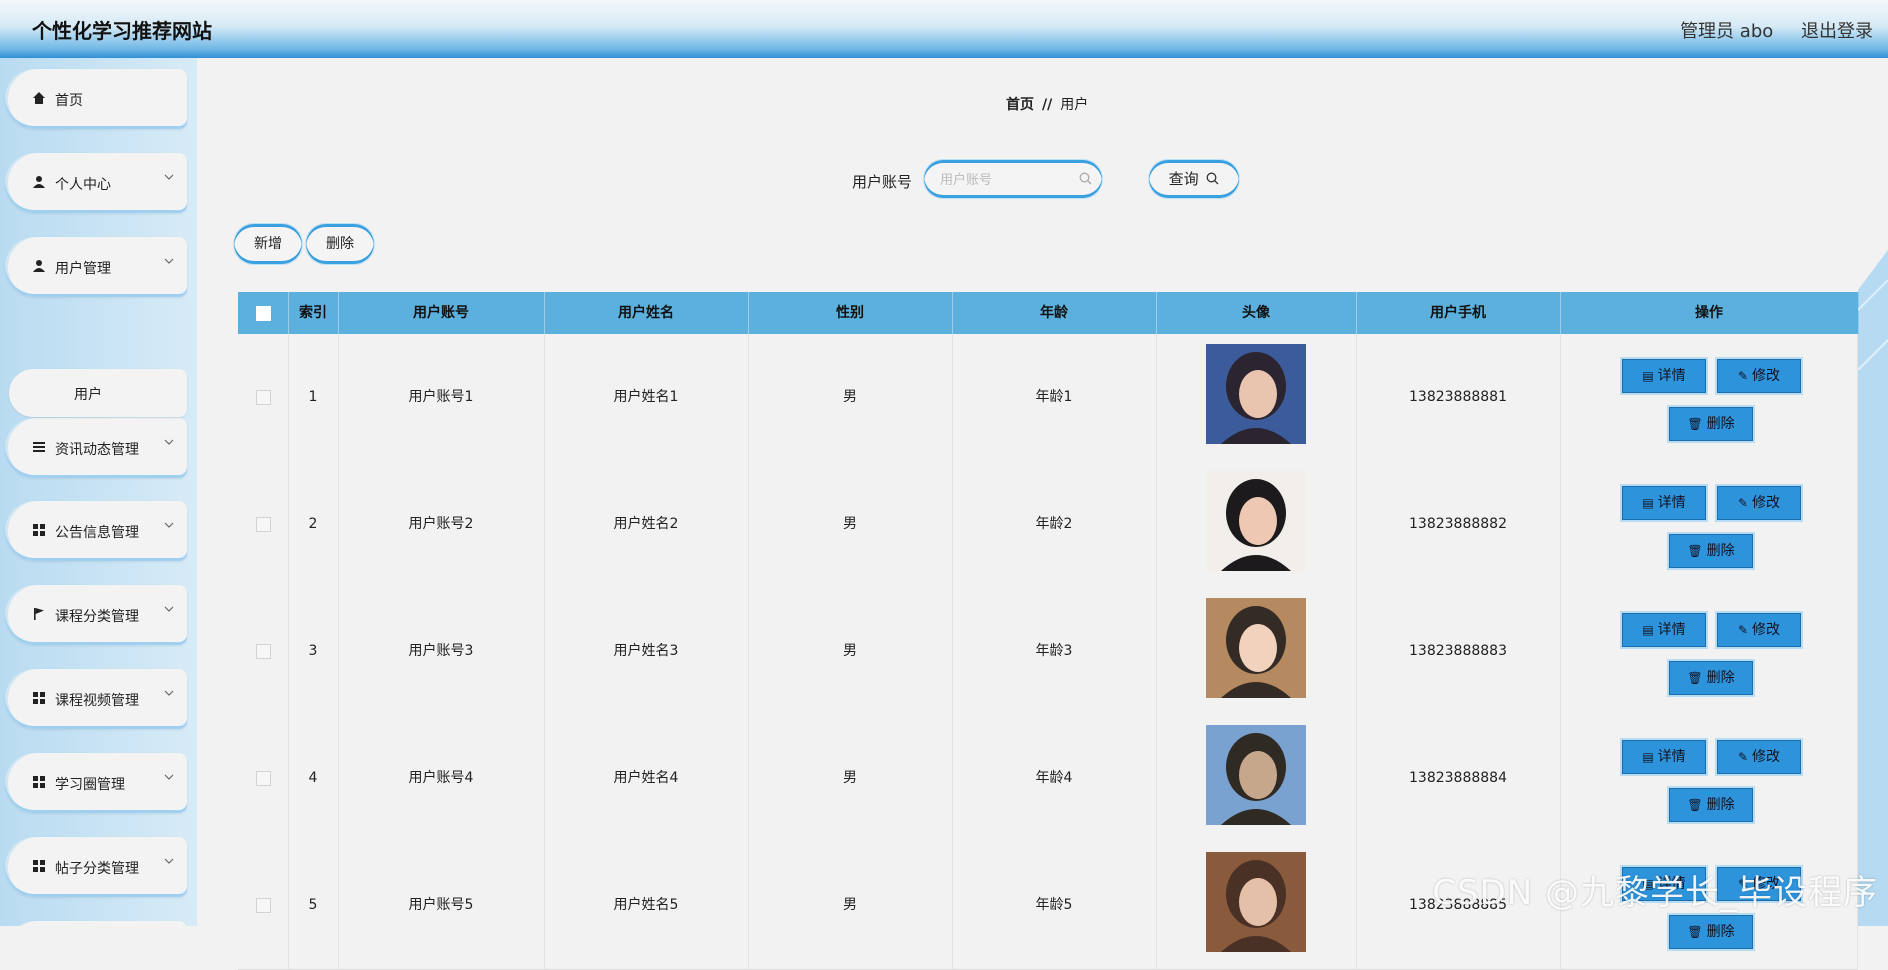 This screenshot has height=970, width=1888. I want to click on sidebar-item-3: 资讯动态管理, so click(96, 448).